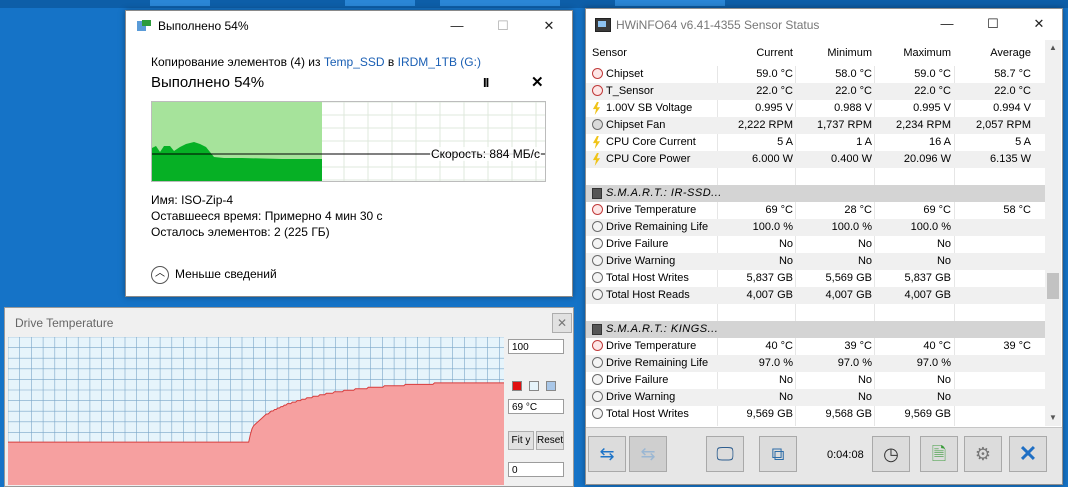 The height and width of the screenshot is (487, 1068). I want to click on sensor-row: CPU Core Current 5 A 1 A 16 A 5 A, so click(816, 142).